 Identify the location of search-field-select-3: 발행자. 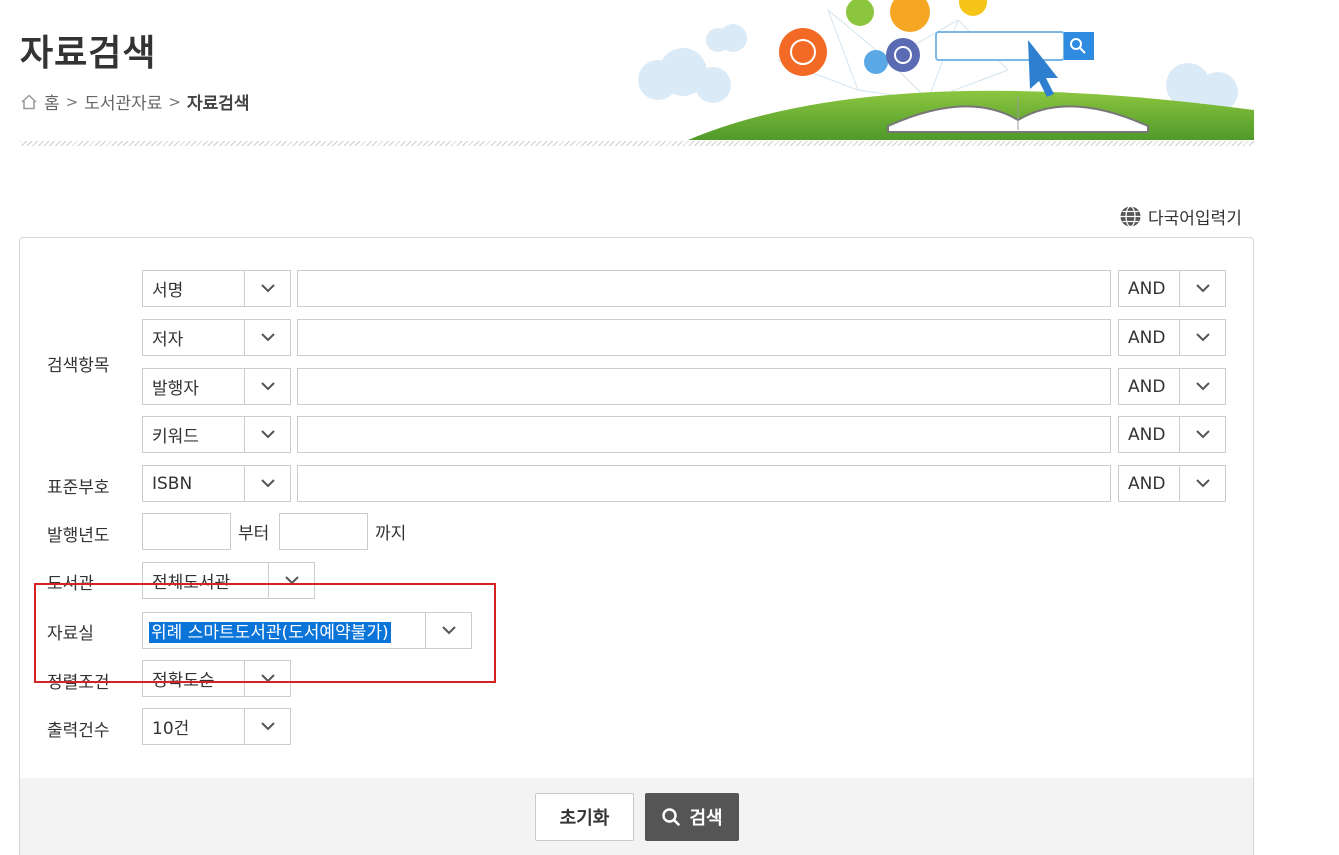
(216, 386).